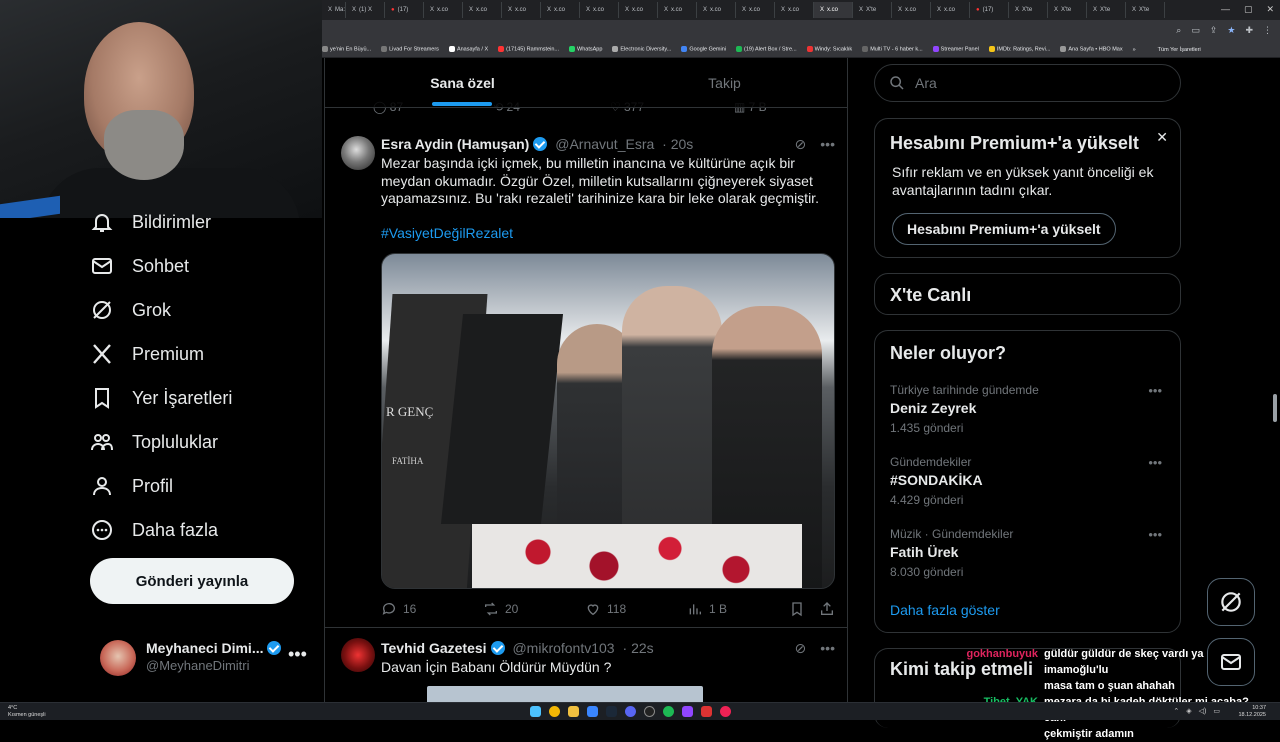  What do you see at coordinates (147, 354) in the screenshot?
I see `sidebar-item-premium: Premium` at bounding box center [147, 354].